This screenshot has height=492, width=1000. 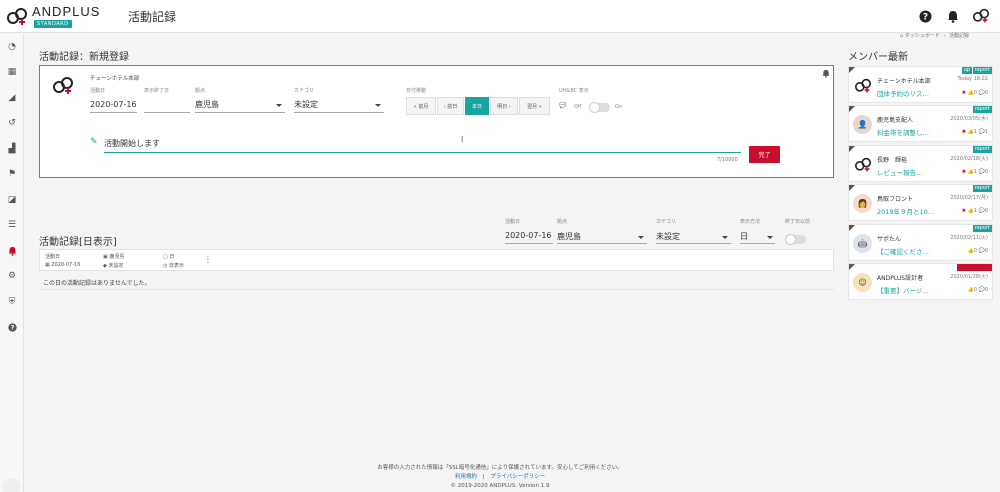 I want to click on filter-category-label: カテゴリ, so click(x=666, y=222).